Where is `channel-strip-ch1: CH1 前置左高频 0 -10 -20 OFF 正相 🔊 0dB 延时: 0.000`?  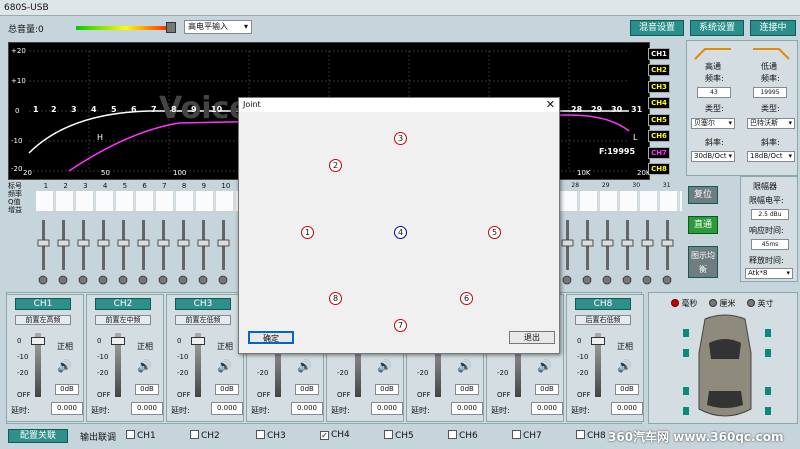 channel-strip-ch1: CH1 前置左高频 0 -10 -20 OFF 正相 🔊 0dB 延时: 0.000 is located at coordinates (45, 358).